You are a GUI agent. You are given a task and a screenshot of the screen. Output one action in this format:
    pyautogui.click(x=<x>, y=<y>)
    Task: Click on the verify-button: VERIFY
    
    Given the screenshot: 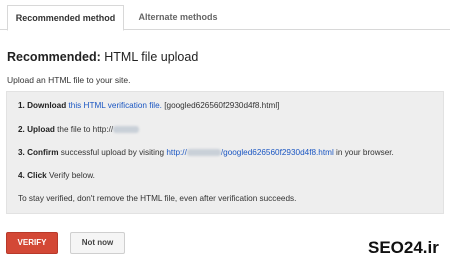 What is the action you would take?
    pyautogui.click(x=32, y=243)
    